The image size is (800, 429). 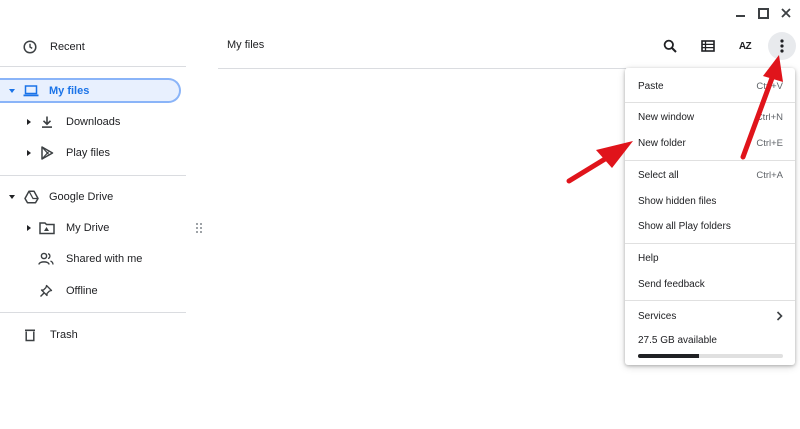 What do you see at coordinates (599, 162) in the screenshot?
I see `arrow-to-new-folder-icon` at bounding box center [599, 162].